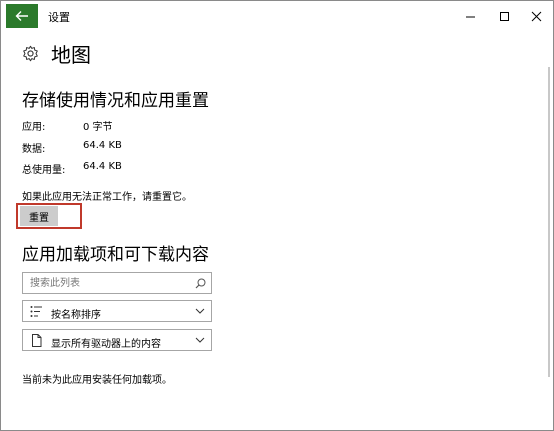 The width and height of the screenshot is (554, 431). What do you see at coordinates (98, 127) in the screenshot?
I see `app-size-value: 0 字节` at bounding box center [98, 127].